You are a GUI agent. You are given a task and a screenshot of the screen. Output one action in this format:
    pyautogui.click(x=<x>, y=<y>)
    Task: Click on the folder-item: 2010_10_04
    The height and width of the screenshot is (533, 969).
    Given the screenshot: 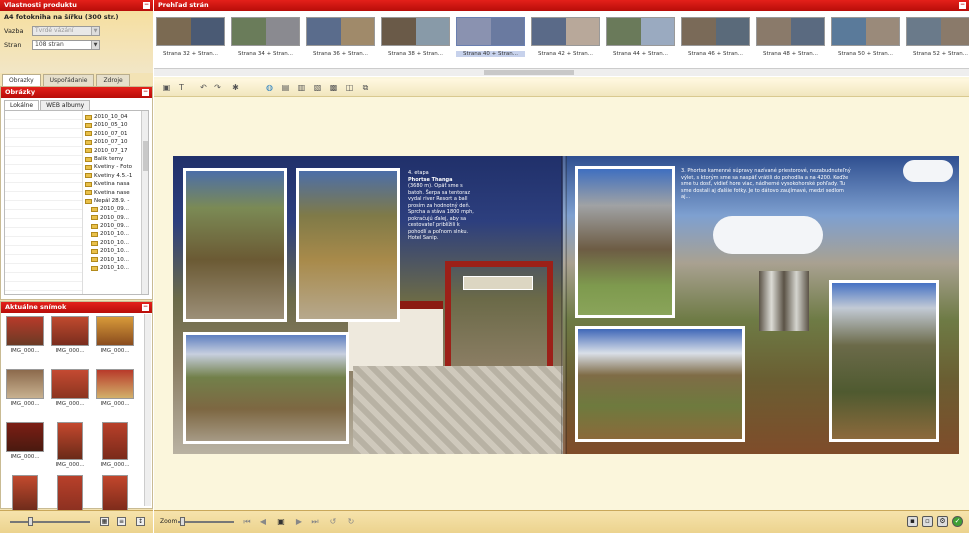 What is the action you would take?
    pyautogui.click(x=113, y=117)
    